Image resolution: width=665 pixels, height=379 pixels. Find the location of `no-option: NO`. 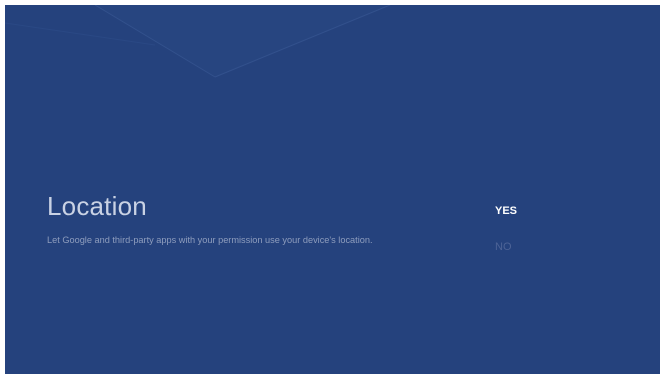

no-option: NO is located at coordinates (503, 247).